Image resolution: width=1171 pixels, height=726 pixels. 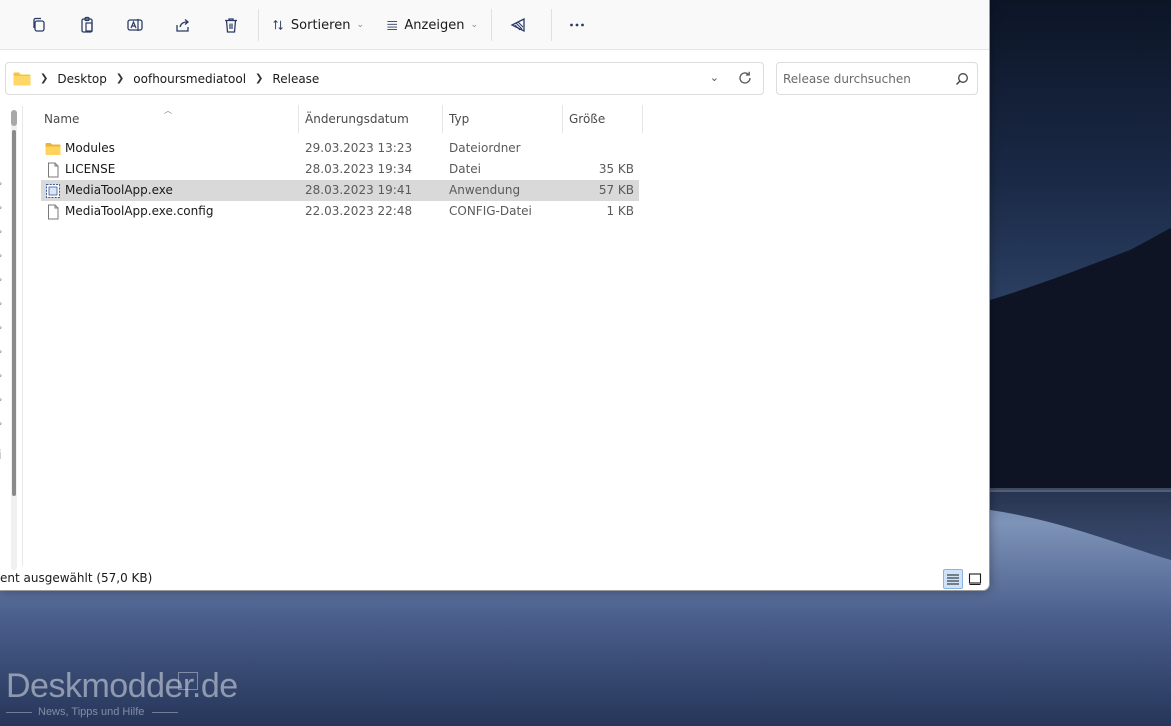 I want to click on breadcrumb-desktop: Desktop, so click(x=82, y=79).